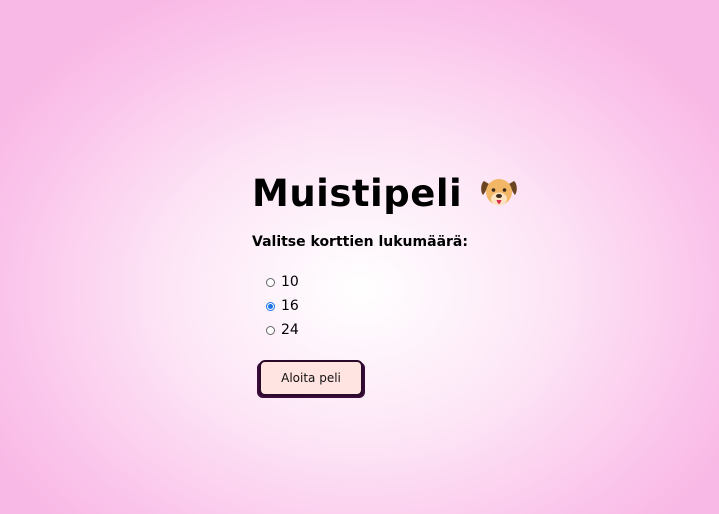 The width and height of the screenshot is (719, 514). I want to click on option-label: 10, so click(290, 282).